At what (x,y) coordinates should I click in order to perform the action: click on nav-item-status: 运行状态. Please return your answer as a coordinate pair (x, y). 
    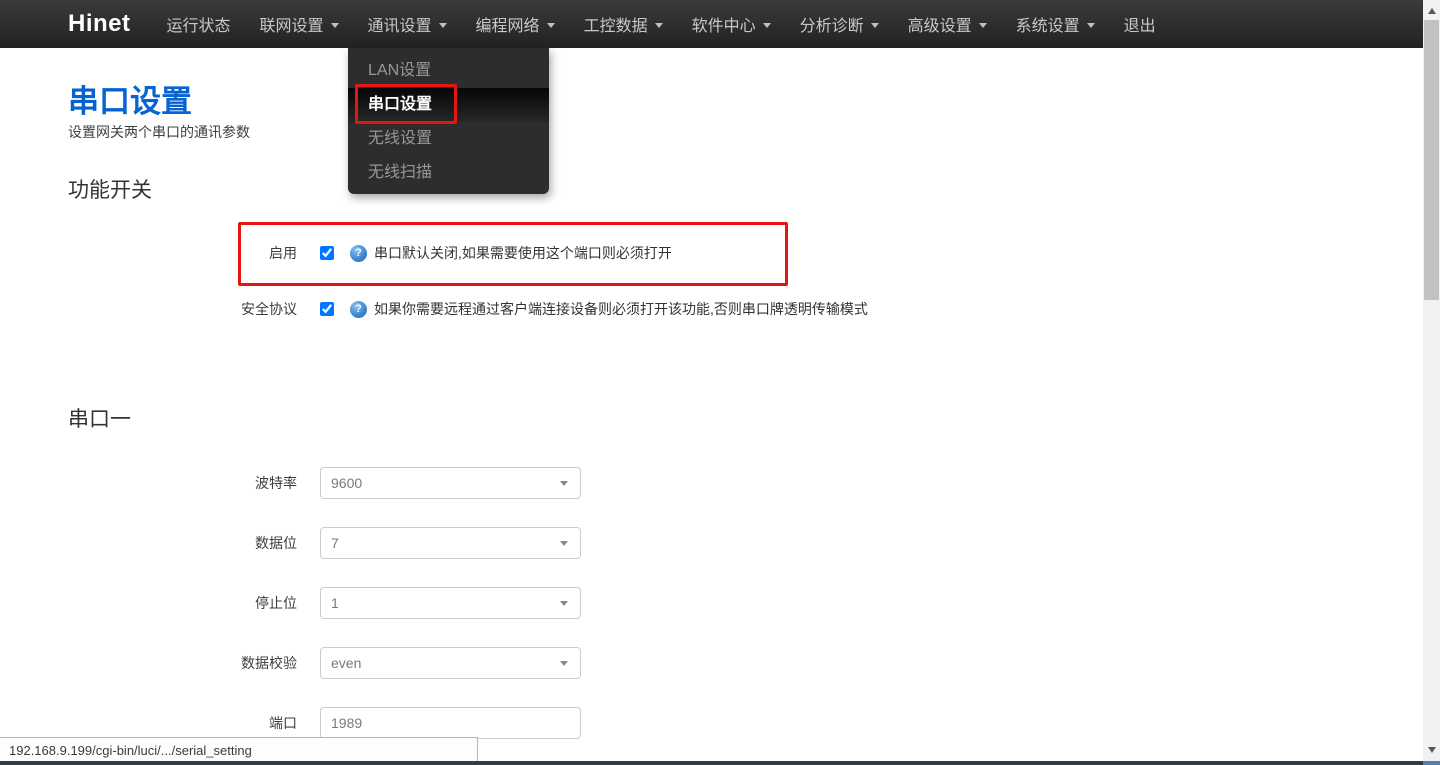
    Looking at the image, I should click on (199, 24).